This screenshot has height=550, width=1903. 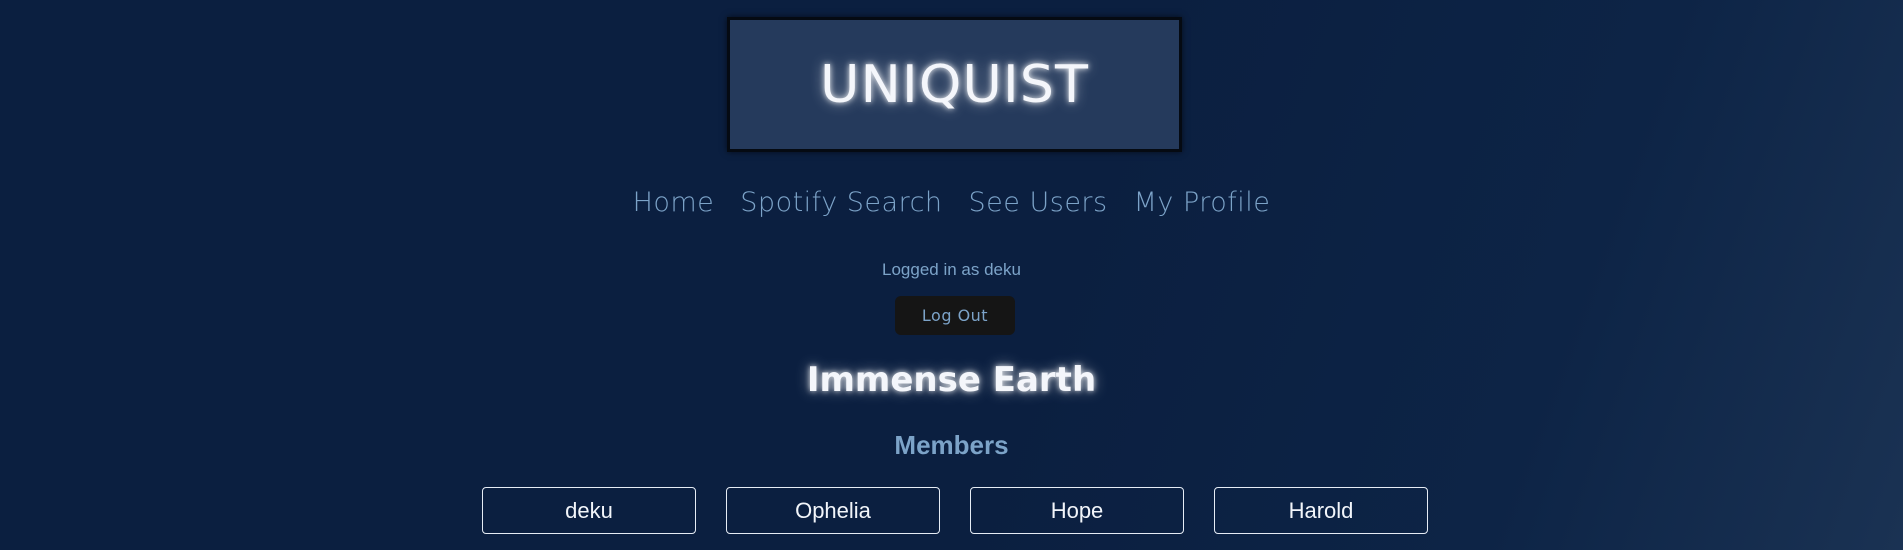 I want to click on members-heading: Members, so click(x=951, y=445).